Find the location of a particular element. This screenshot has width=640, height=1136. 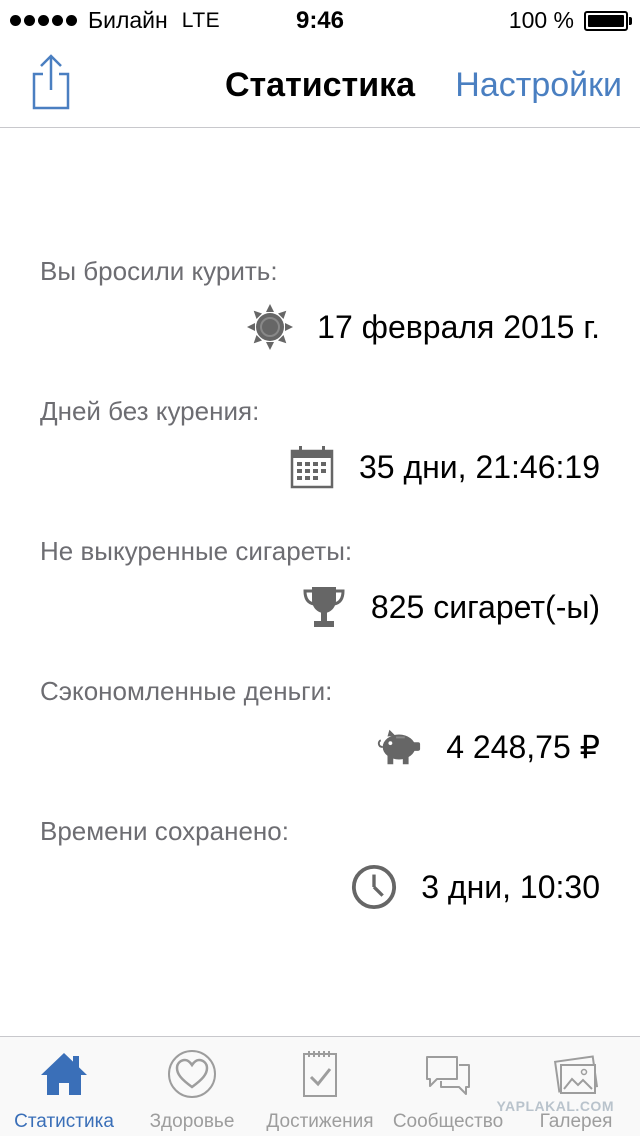

stat-label: Сэкономленные деньги: is located at coordinates (186, 691).